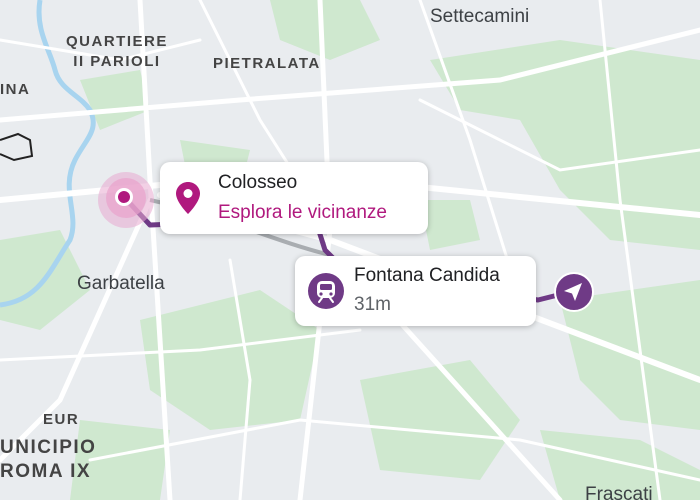  Describe the element at coordinates (258, 182) in the screenshot. I see `origin-title: Colosseo` at that location.